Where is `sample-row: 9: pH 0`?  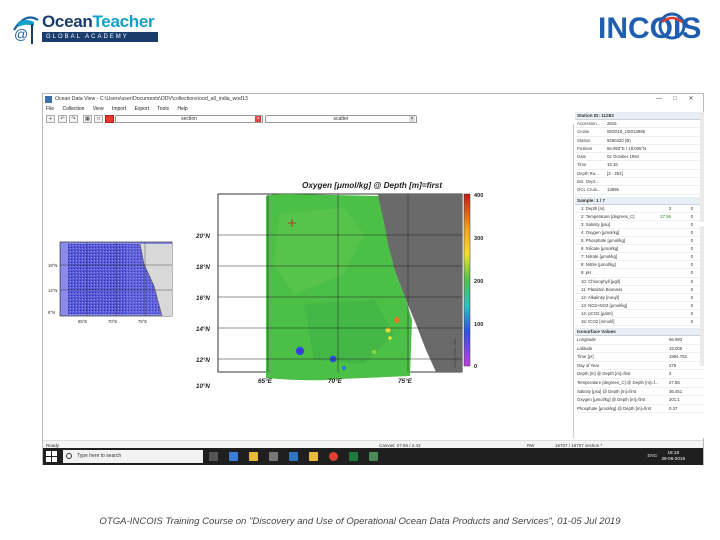
sample-row: 9: pH 0 is located at coordinates (639, 273).